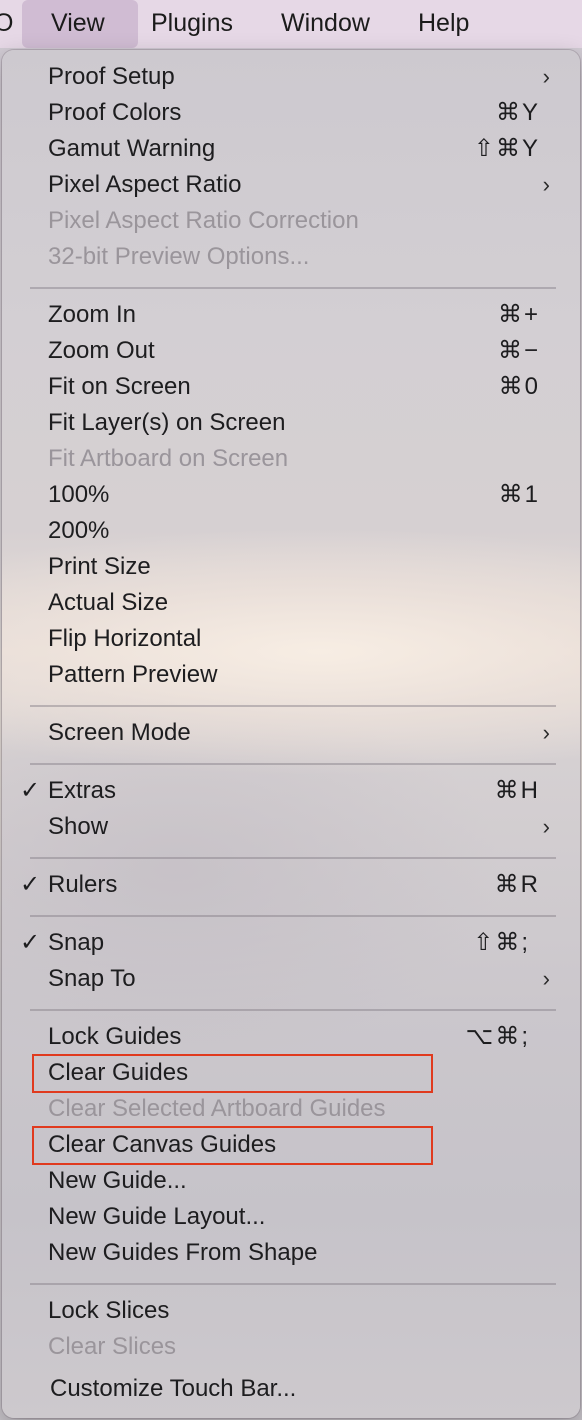  Describe the element at coordinates (82, 790) in the screenshot. I see `menu-item-label: Extras` at that location.